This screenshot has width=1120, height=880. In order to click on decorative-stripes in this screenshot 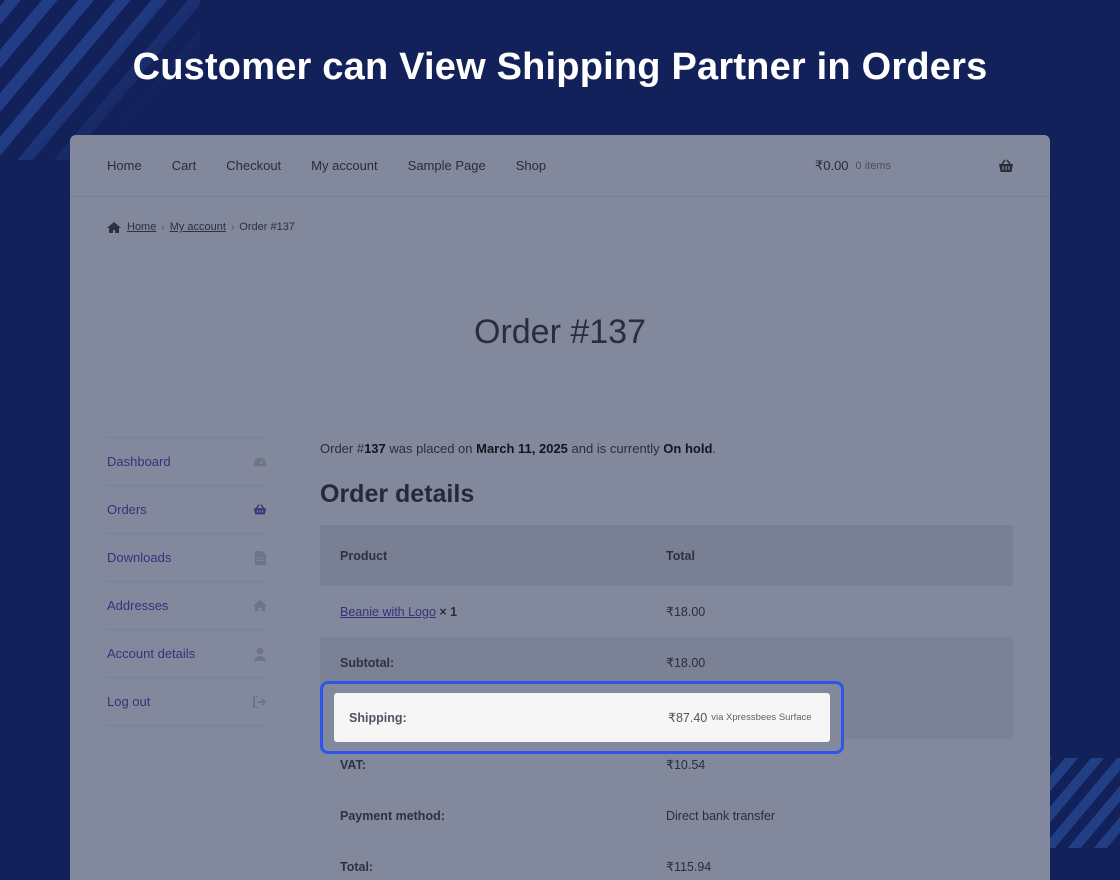, I will do `click(1084, 803)`.